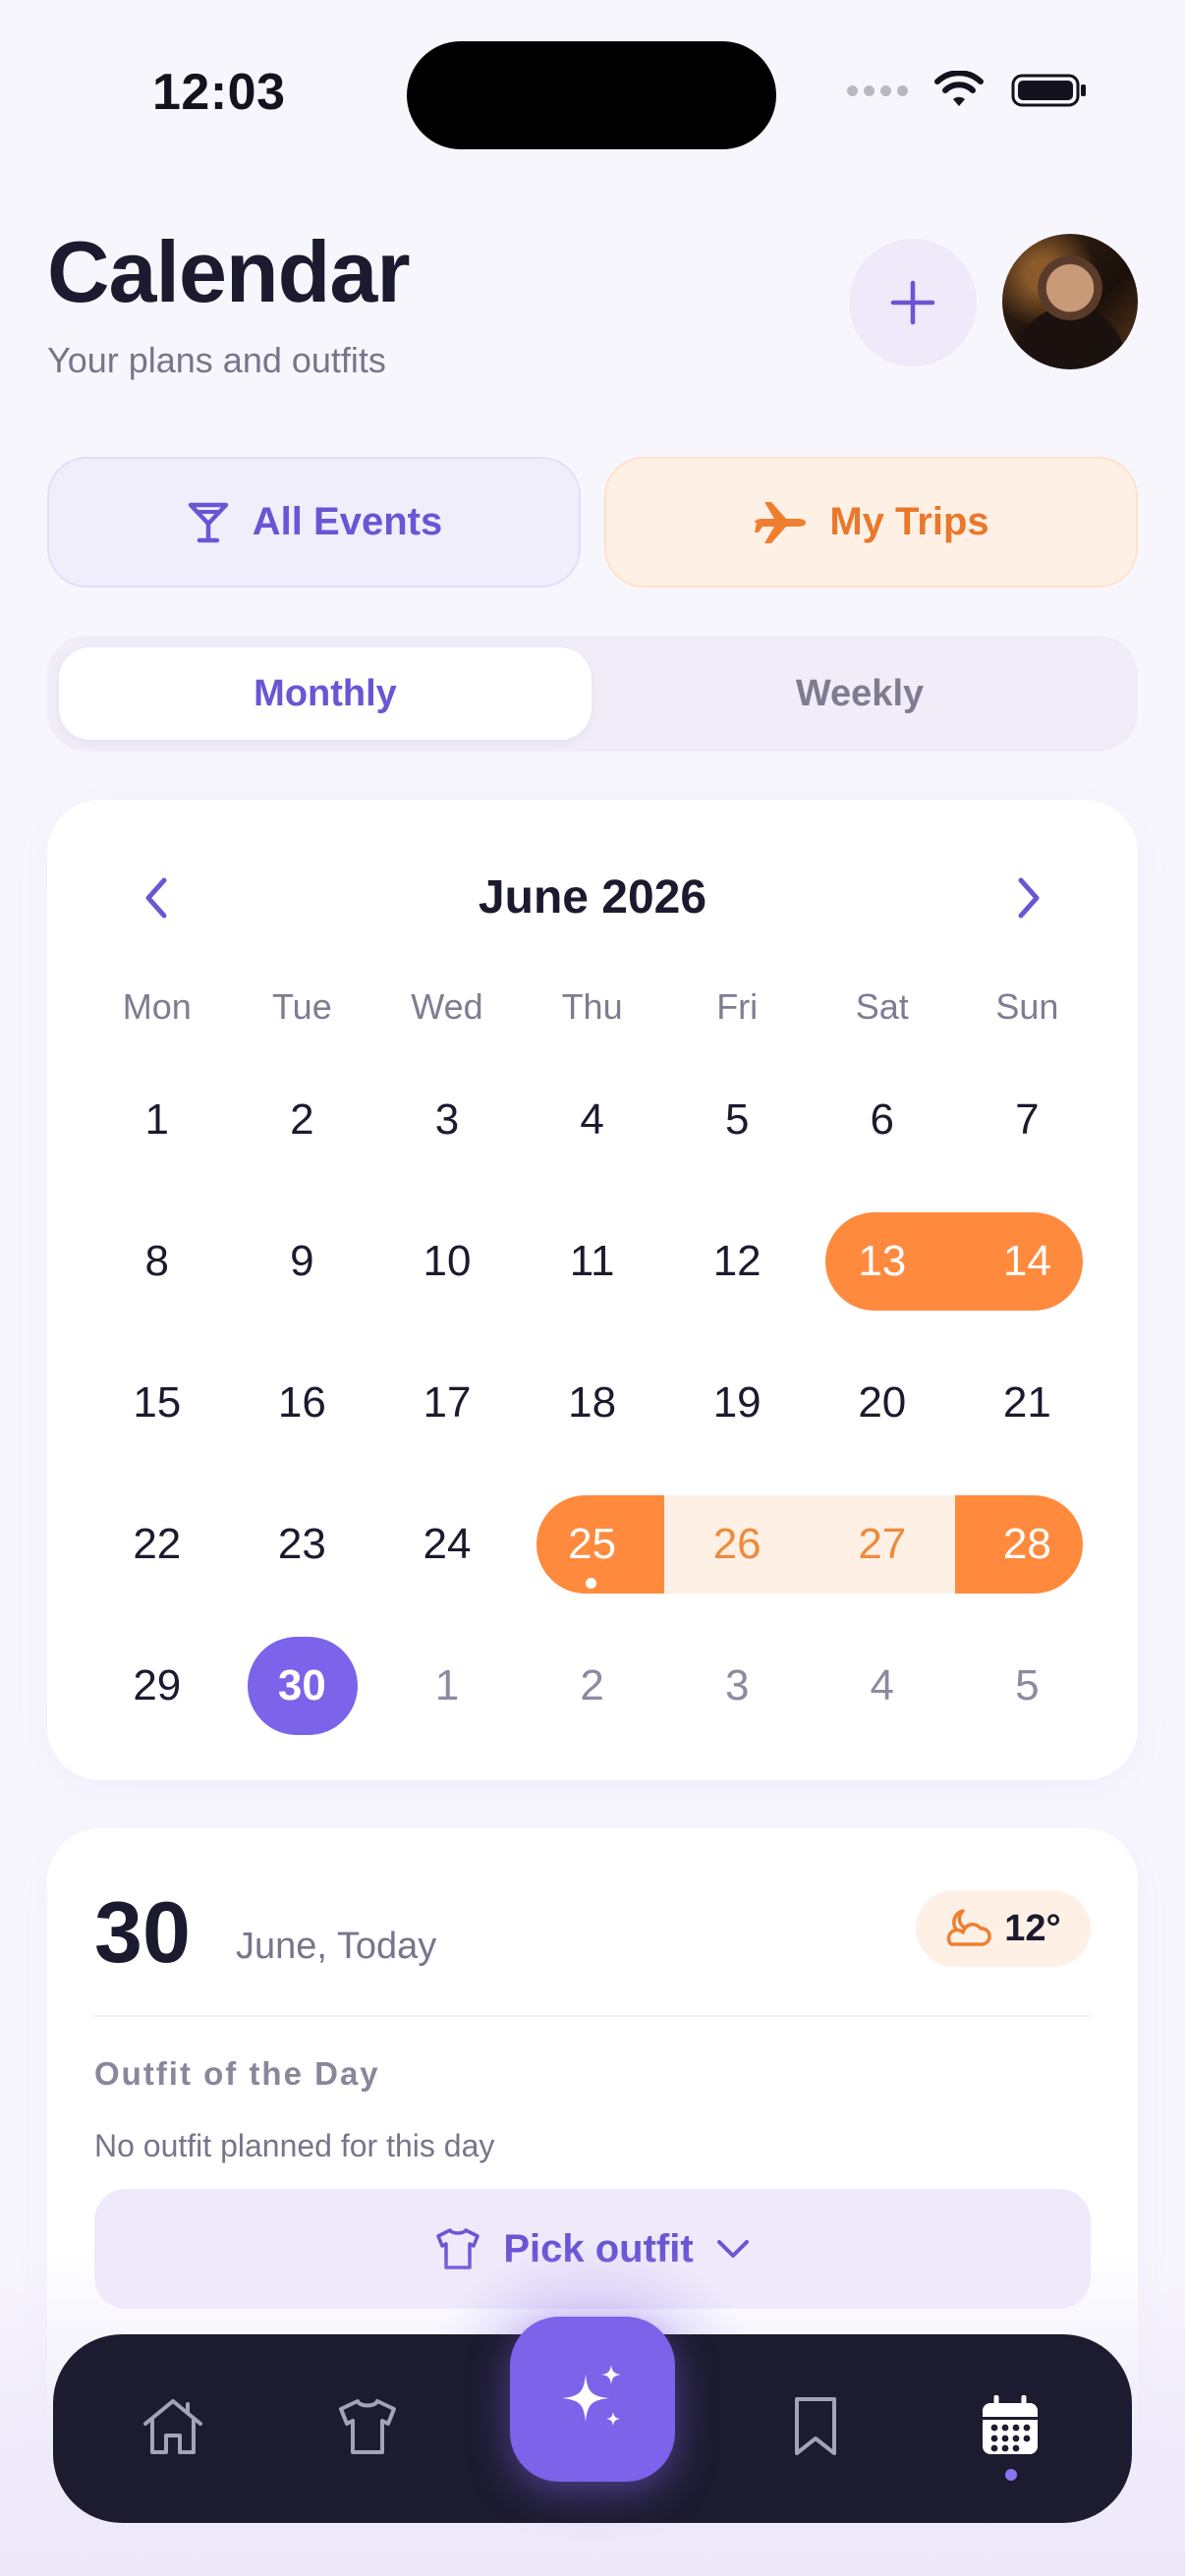  What do you see at coordinates (1033, 1928) in the screenshot?
I see `temperature: 12°` at bounding box center [1033, 1928].